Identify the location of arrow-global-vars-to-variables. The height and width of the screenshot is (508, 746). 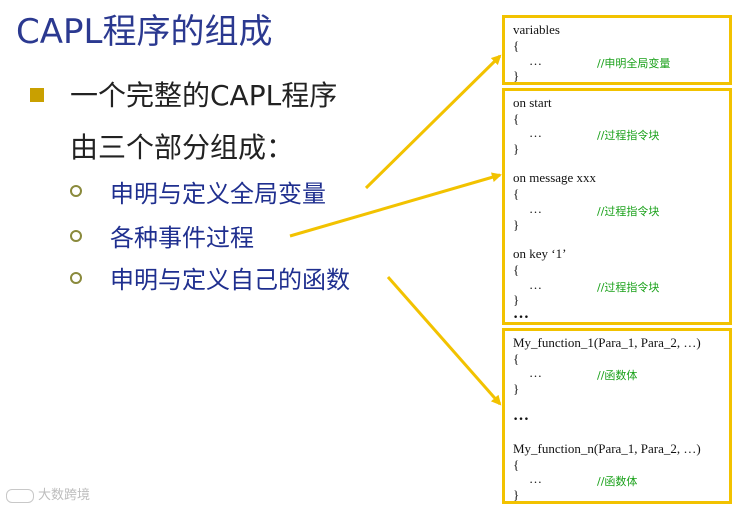
(433, 122).